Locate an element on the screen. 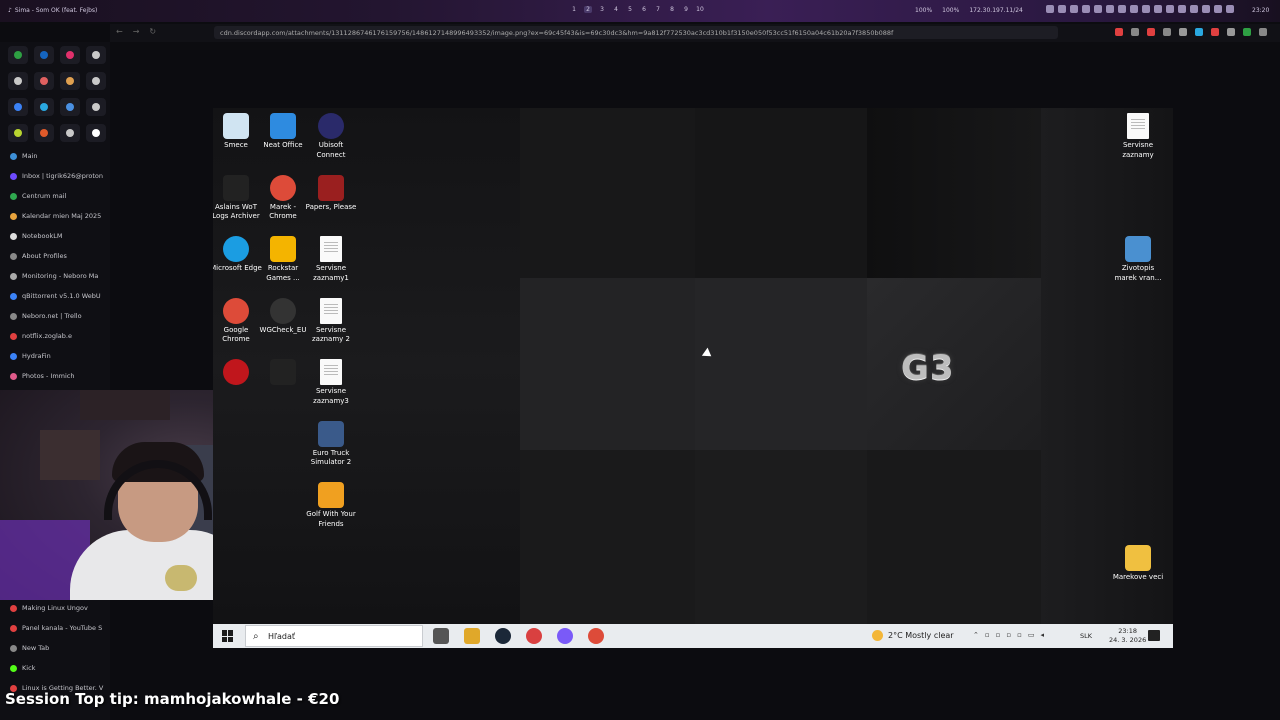 The width and height of the screenshot is (1280, 720). taskbar-clock: 23:18 24. 3. 2026 is located at coordinates (1127, 636).